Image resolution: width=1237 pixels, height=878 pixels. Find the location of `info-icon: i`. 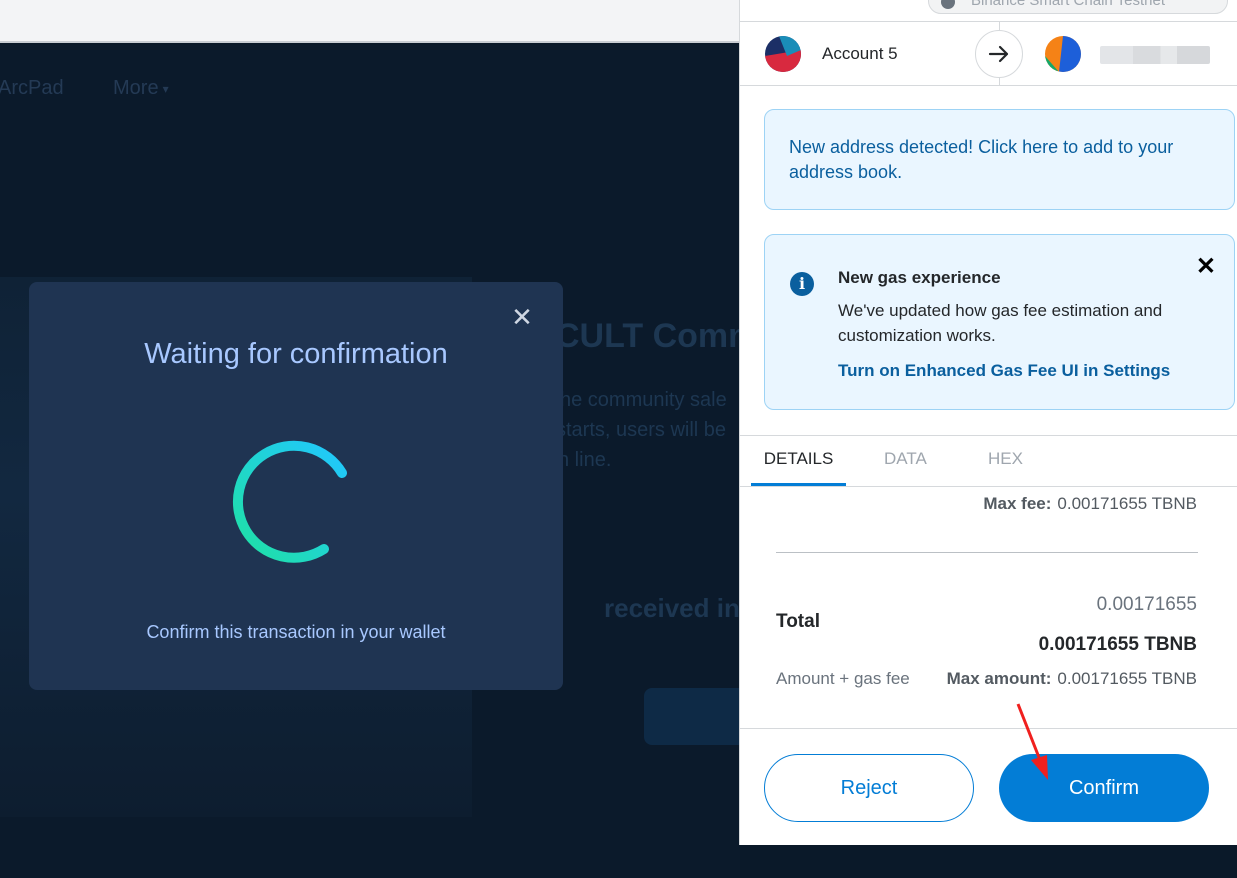

info-icon: i is located at coordinates (802, 284).